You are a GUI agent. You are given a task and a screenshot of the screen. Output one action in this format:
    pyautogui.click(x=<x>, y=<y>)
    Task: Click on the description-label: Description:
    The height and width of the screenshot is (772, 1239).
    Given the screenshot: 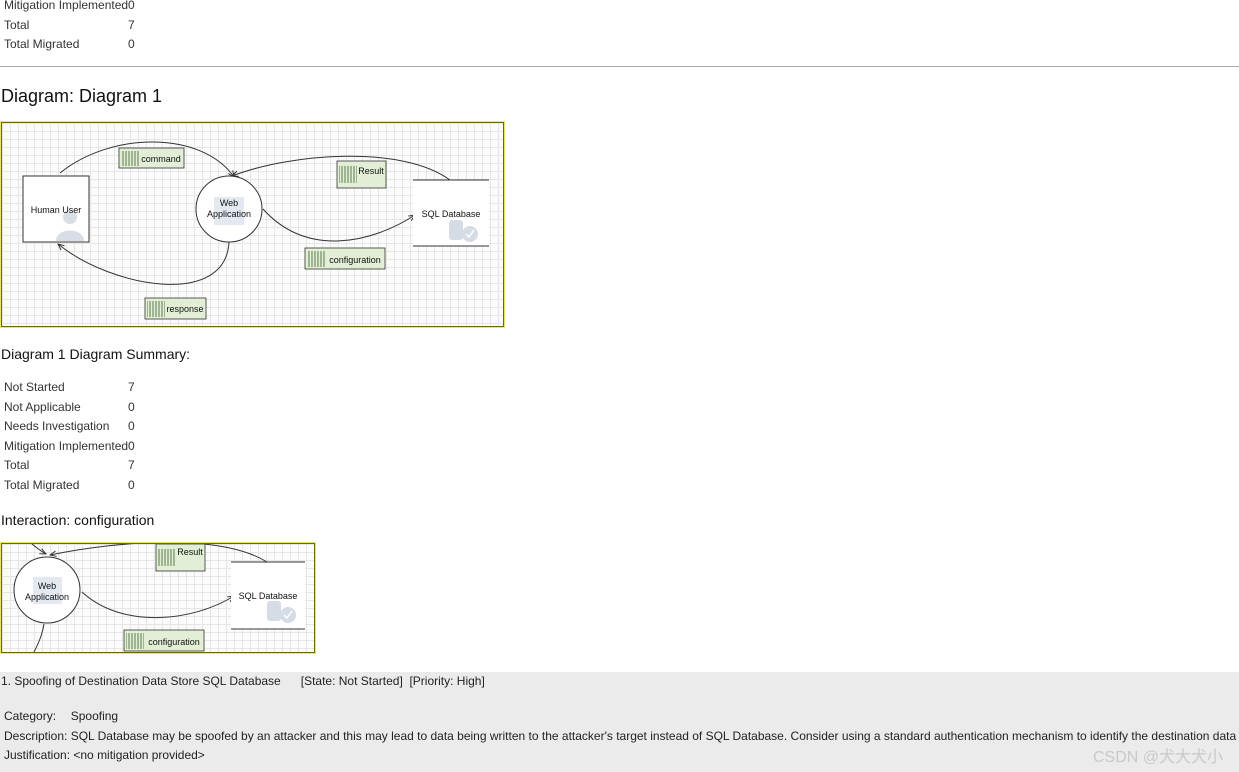 What is the action you would take?
    pyautogui.click(x=36, y=736)
    